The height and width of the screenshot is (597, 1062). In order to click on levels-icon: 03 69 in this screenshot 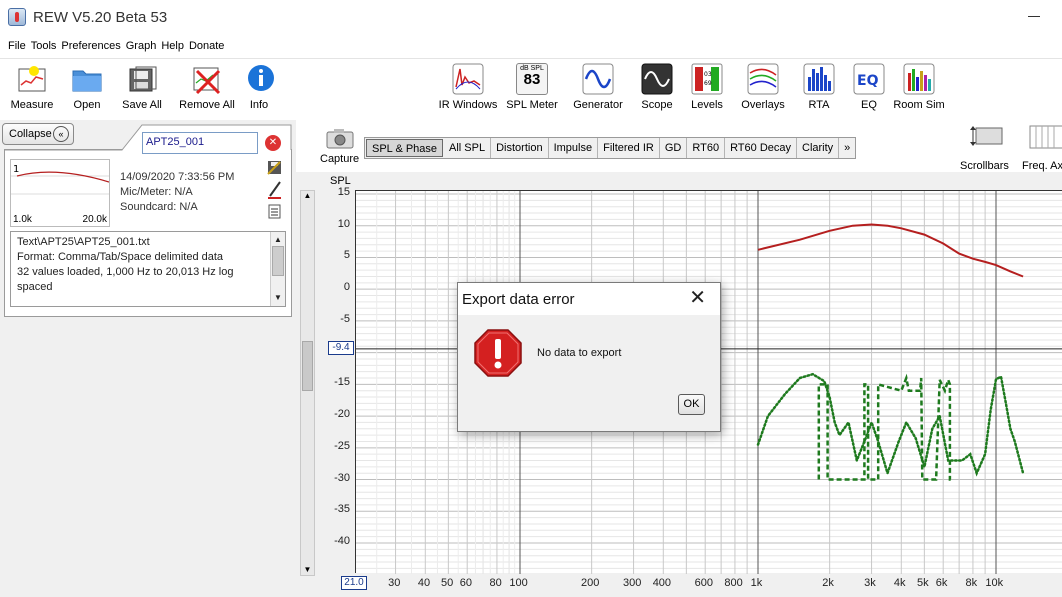, I will do `click(707, 79)`.